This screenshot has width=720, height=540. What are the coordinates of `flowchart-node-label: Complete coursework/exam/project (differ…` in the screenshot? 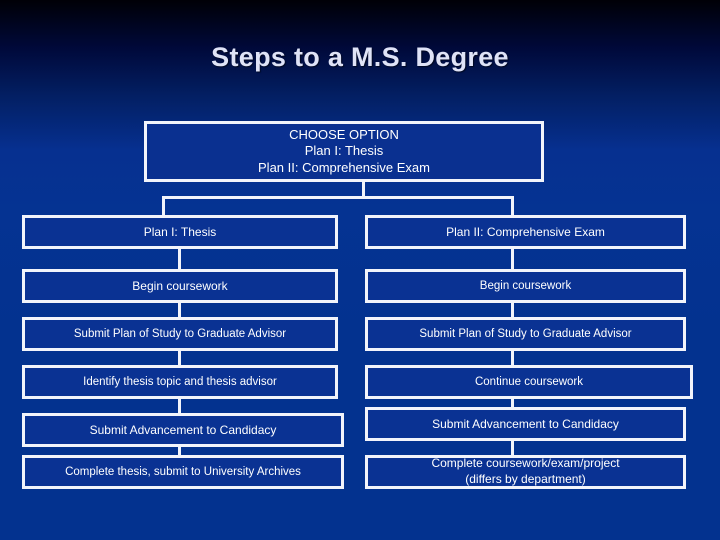 It's located at (525, 471).